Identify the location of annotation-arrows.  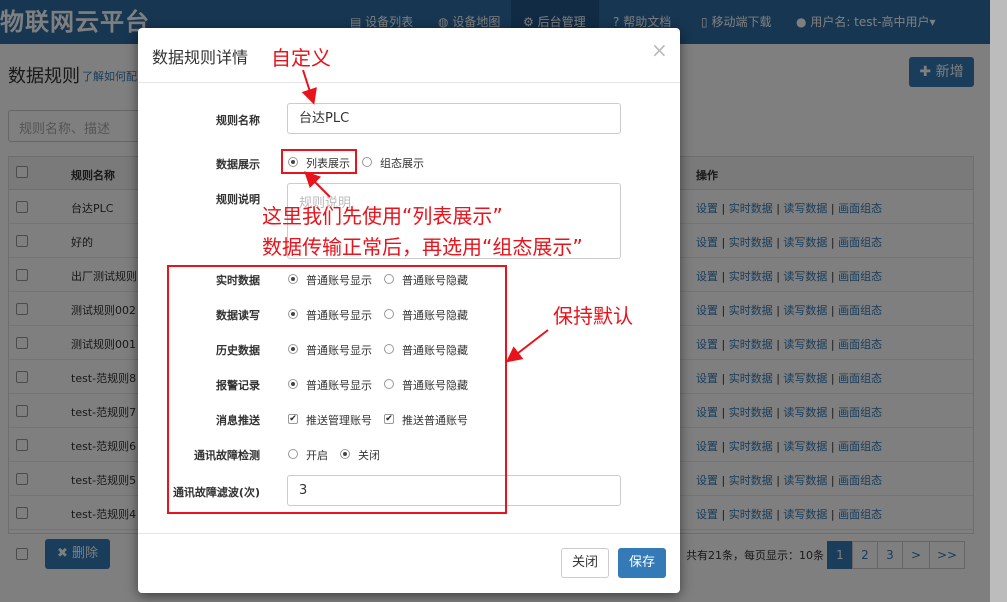
(425, 216).